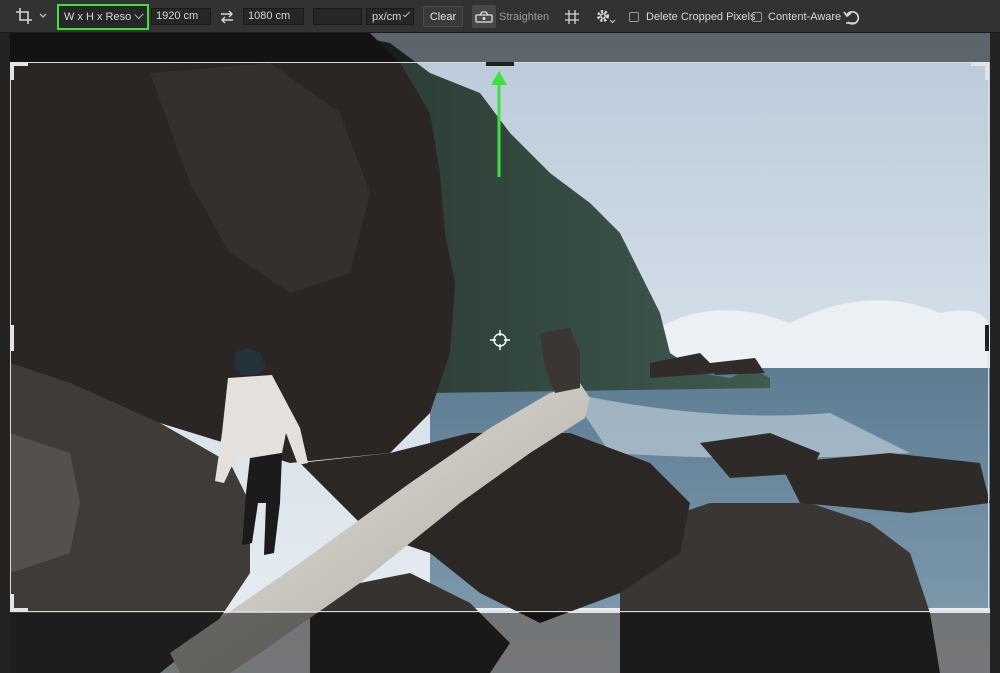  What do you see at coordinates (177, 16) in the screenshot?
I see `width-input-value: 1920 cm` at bounding box center [177, 16].